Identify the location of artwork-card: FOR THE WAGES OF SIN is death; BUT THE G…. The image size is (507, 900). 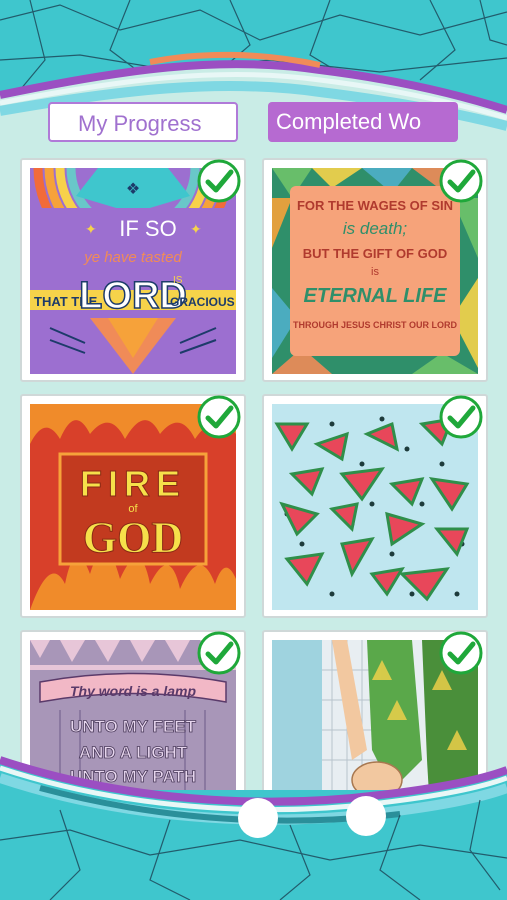
(375, 270).